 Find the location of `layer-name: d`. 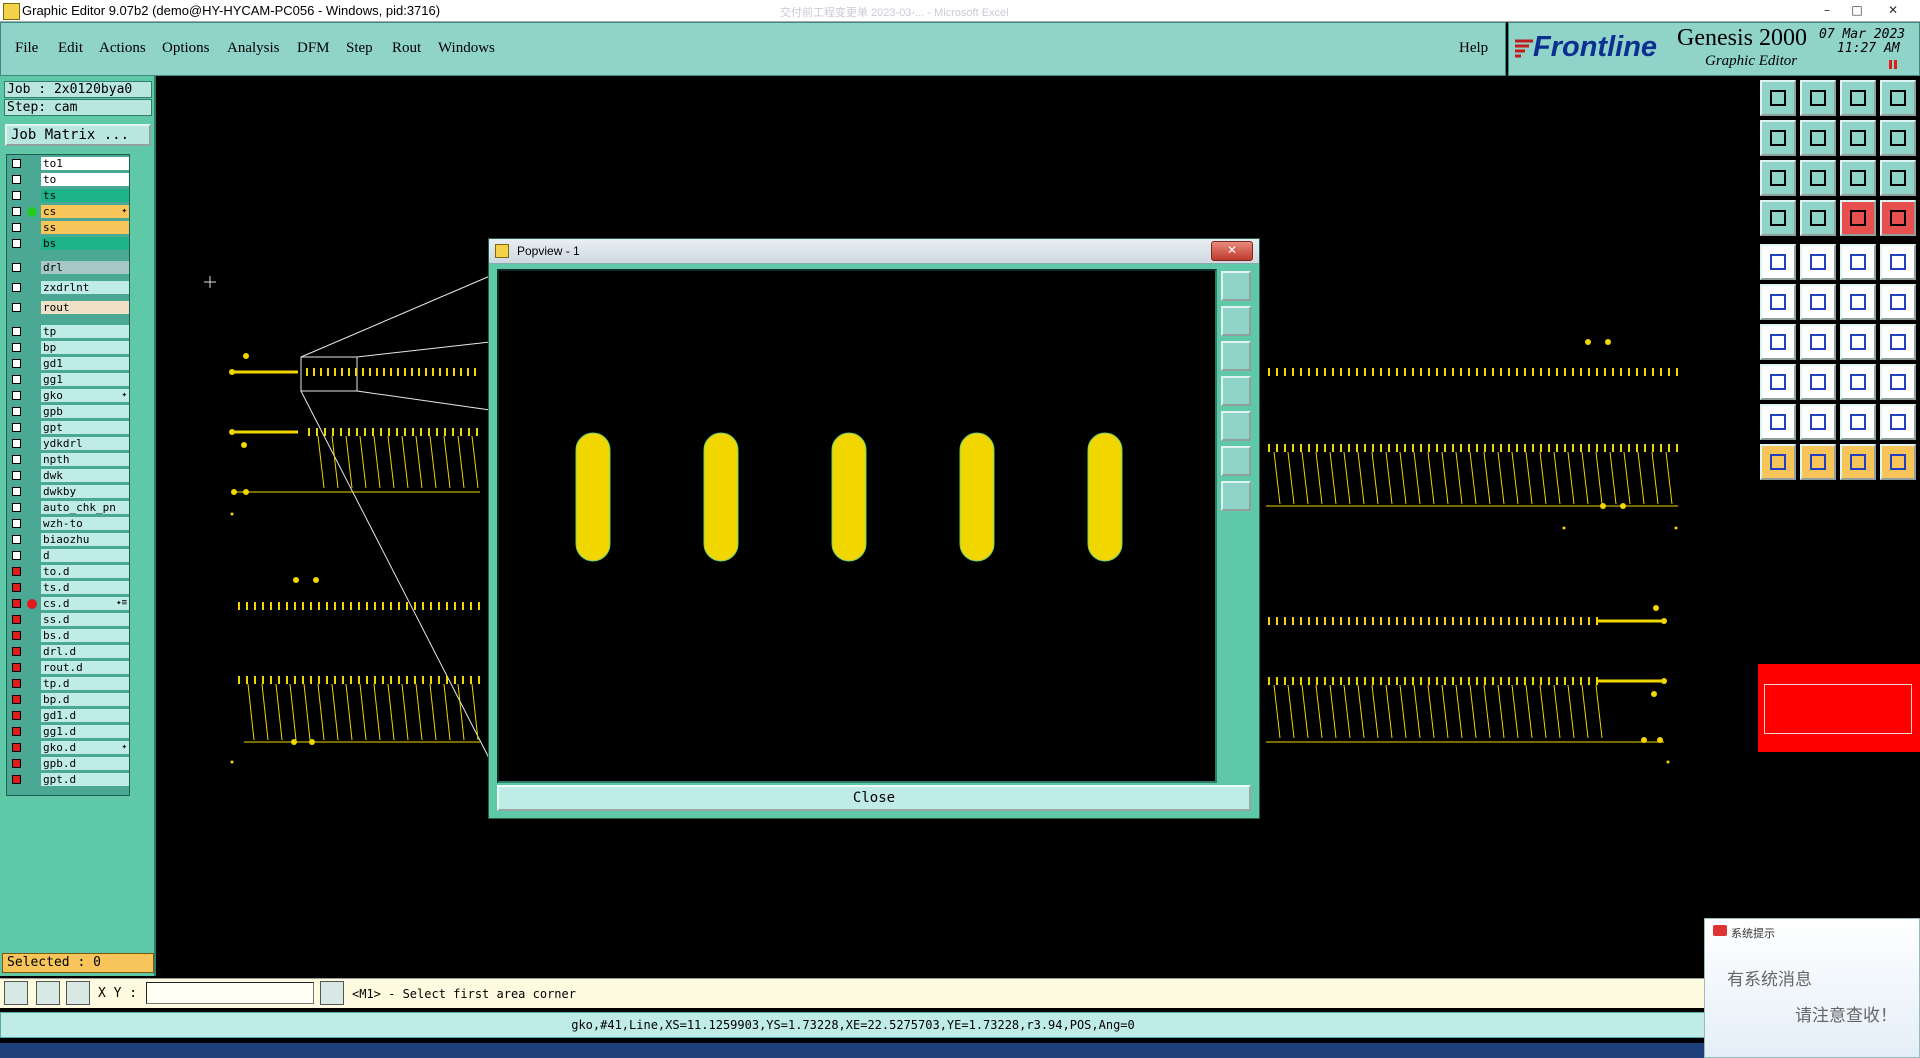

layer-name: d is located at coordinates (85, 555).